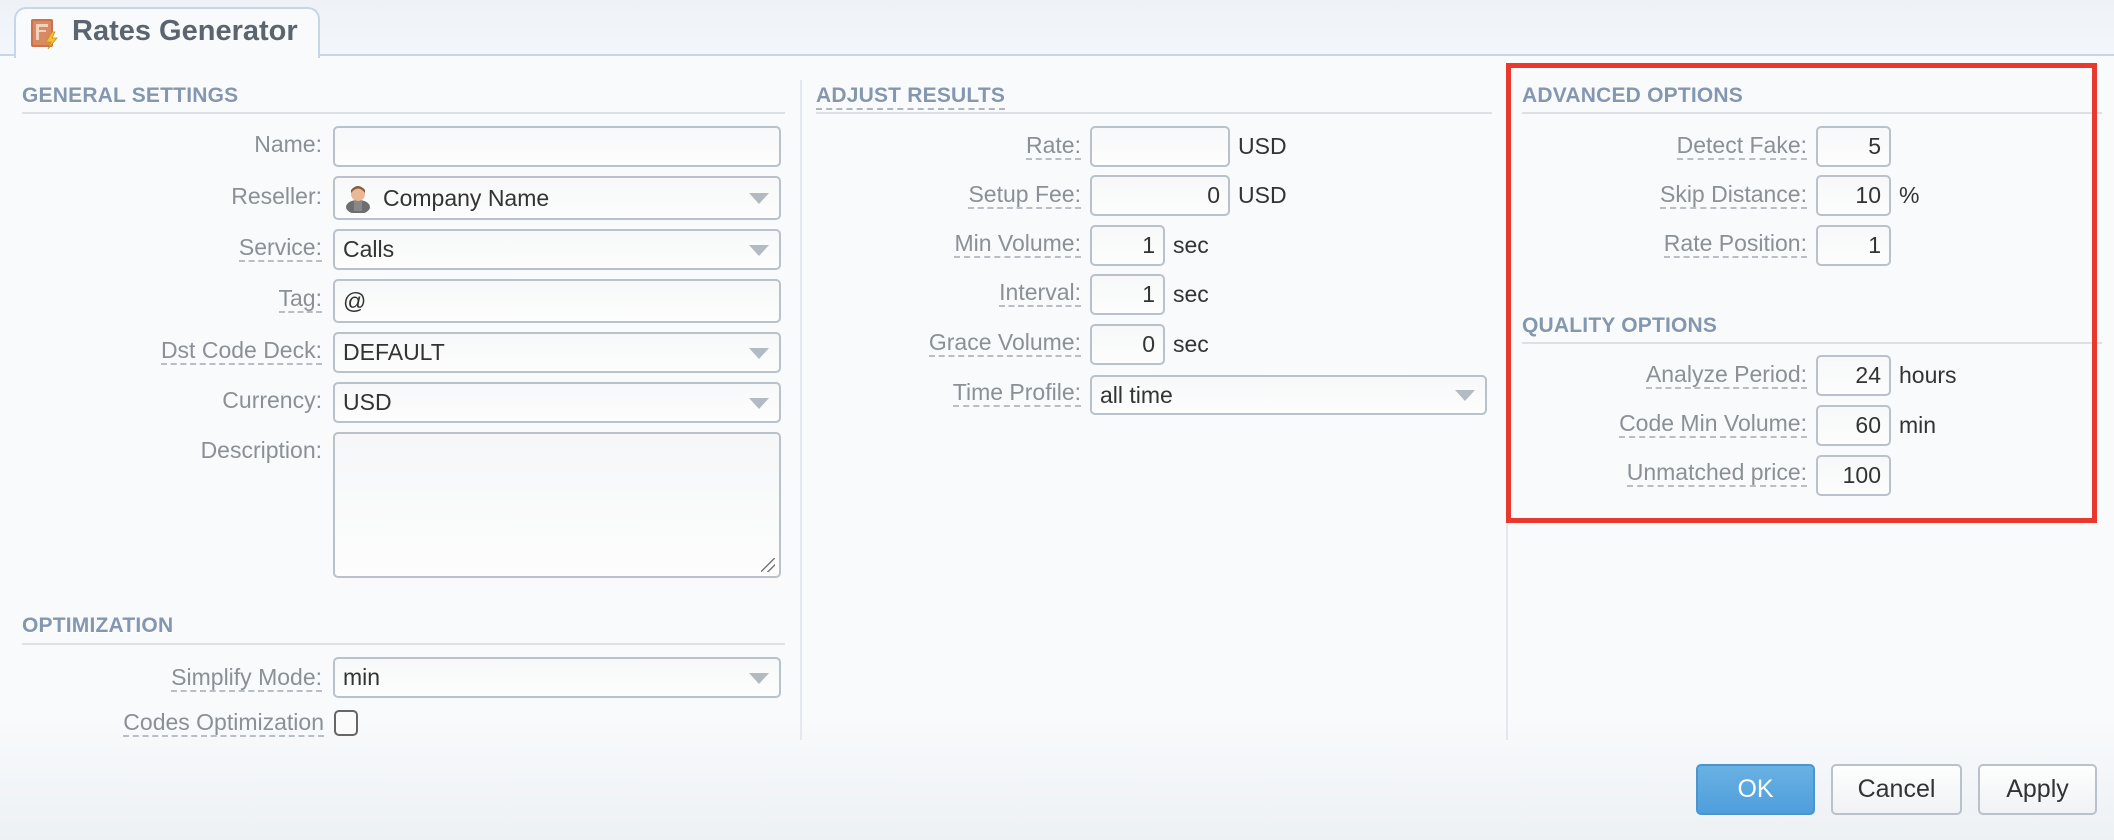 The height and width of the screenshot is (840, 2114). Describe the element at coordinates (300, 299) in the screenshot. I see `tag-label: Tag:` at that location.